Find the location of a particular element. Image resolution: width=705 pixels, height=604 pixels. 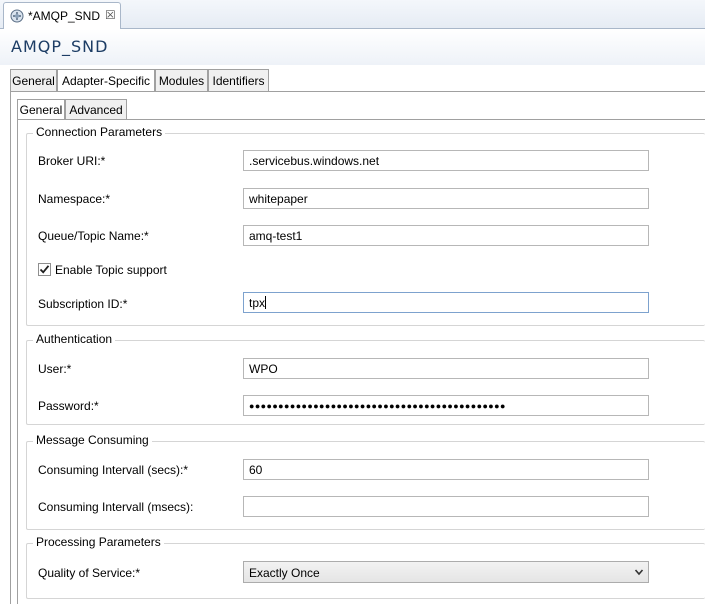

editor-tabbar: *AMQP_SND ☒ is located at coordinates (352, 14).